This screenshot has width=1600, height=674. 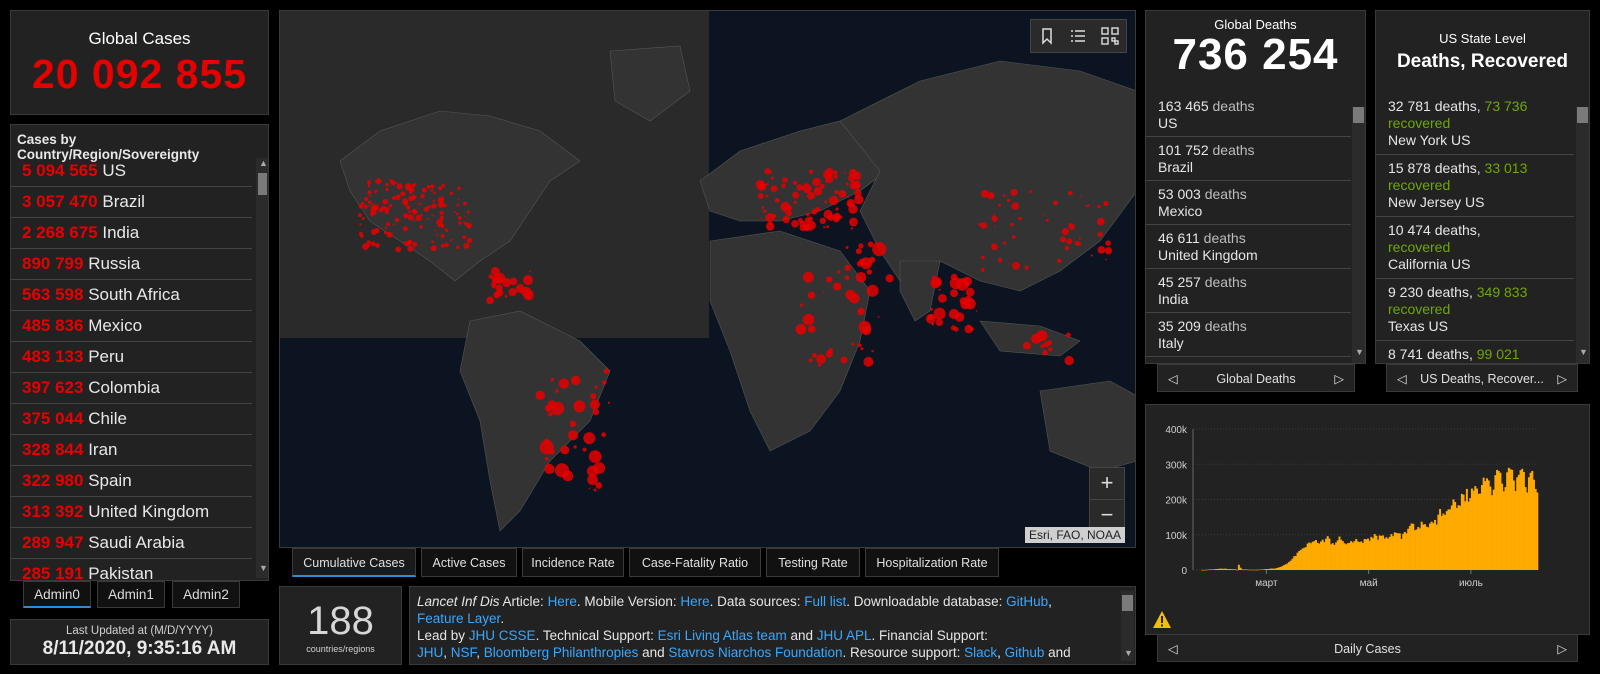 I want to click on country-row: 313 392 United Kingdom, so click(x=131, y=512).